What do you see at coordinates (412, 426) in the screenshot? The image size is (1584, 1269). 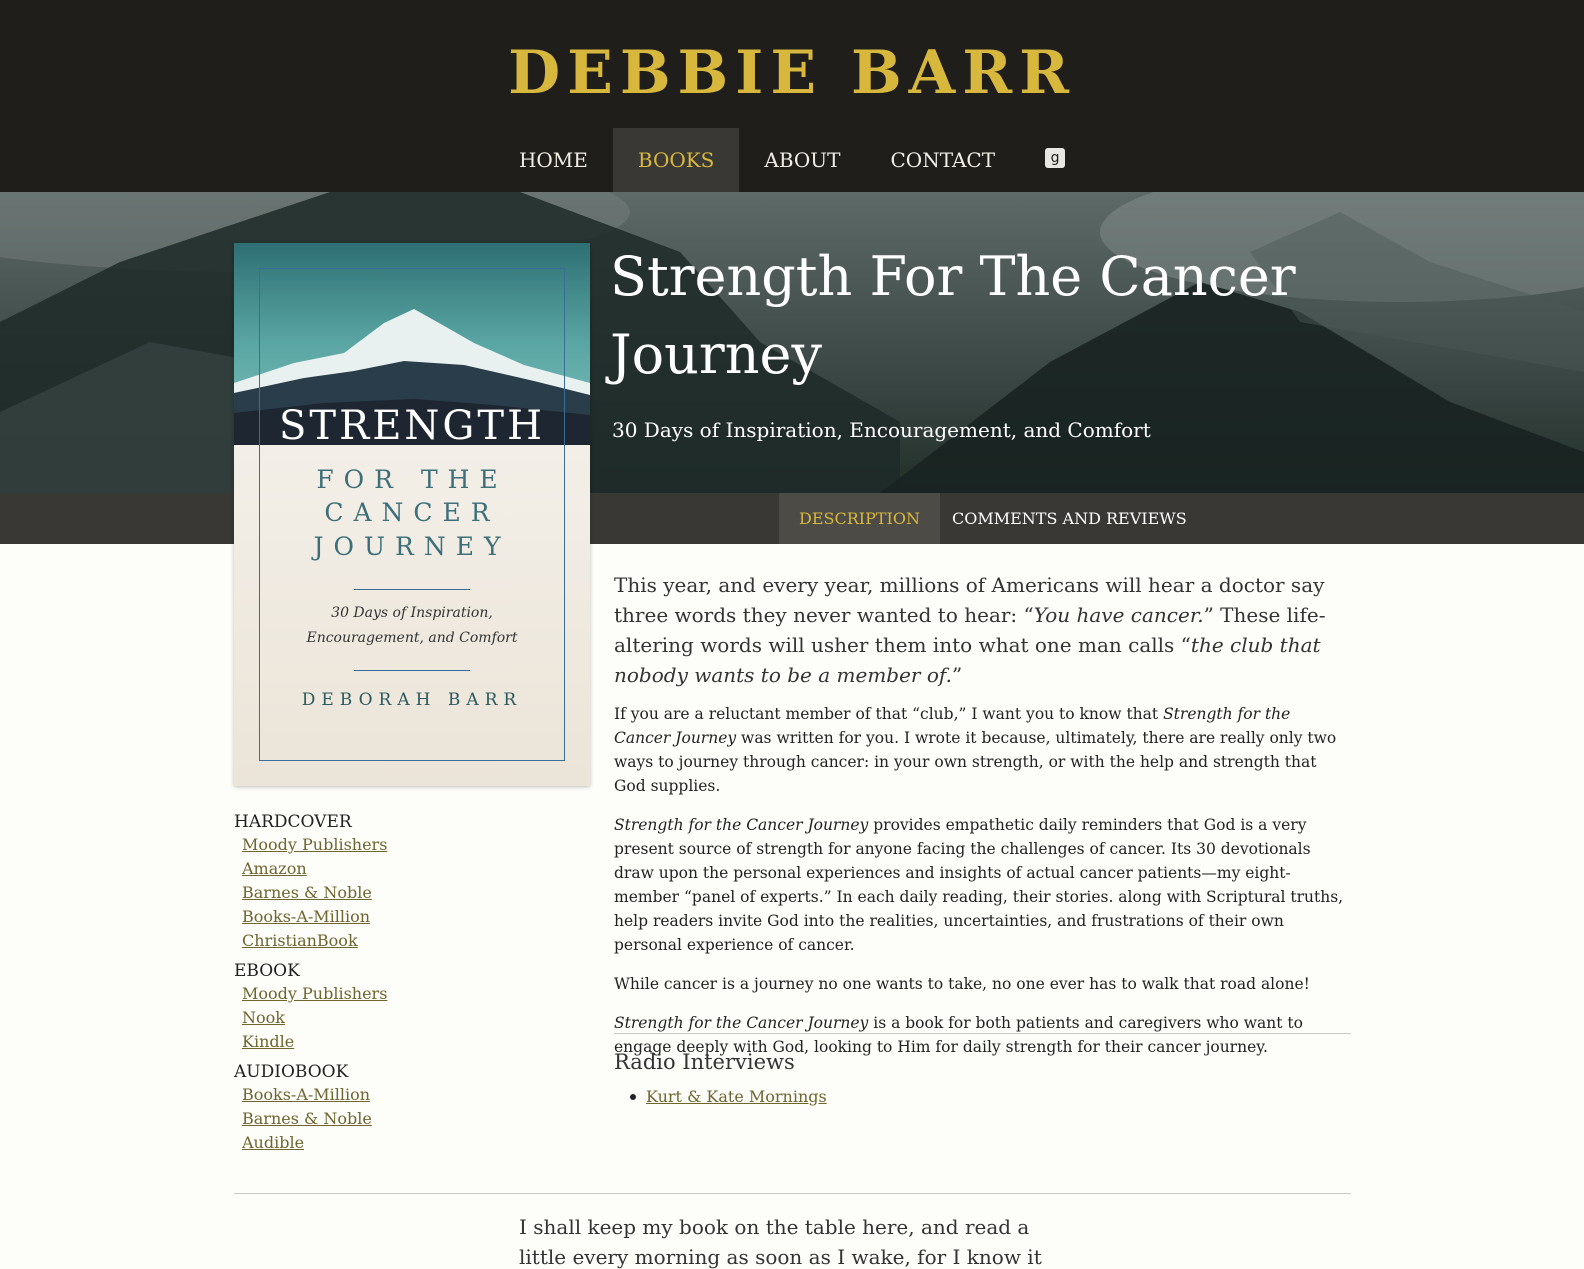 I see `cover-title-strength: STRENGTH` at bounding box center [412, 426].